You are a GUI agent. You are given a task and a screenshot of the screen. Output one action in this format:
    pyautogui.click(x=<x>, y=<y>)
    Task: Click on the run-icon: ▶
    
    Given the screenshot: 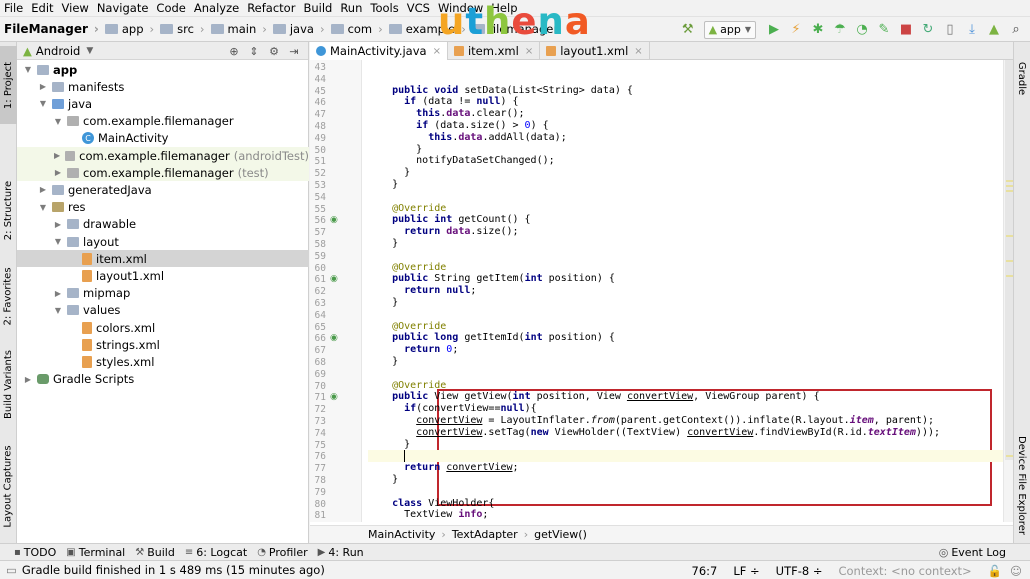 What is the action you would take?
    pyautogui.click(x=774, y=30)
    